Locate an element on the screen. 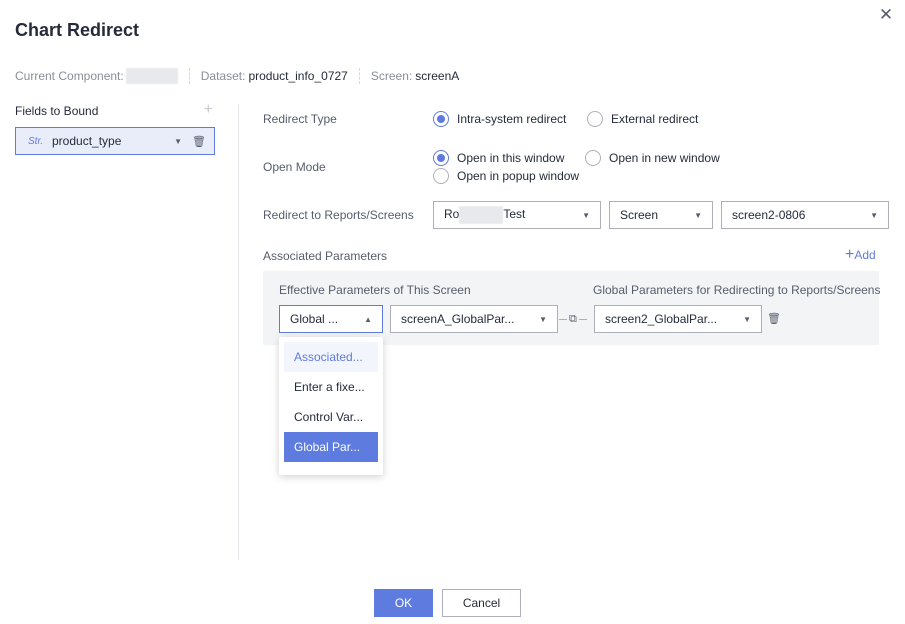 The height and width of the screenshot is (624, 905). radio-this-window: Open in this window is located at coordinates (498, 158).